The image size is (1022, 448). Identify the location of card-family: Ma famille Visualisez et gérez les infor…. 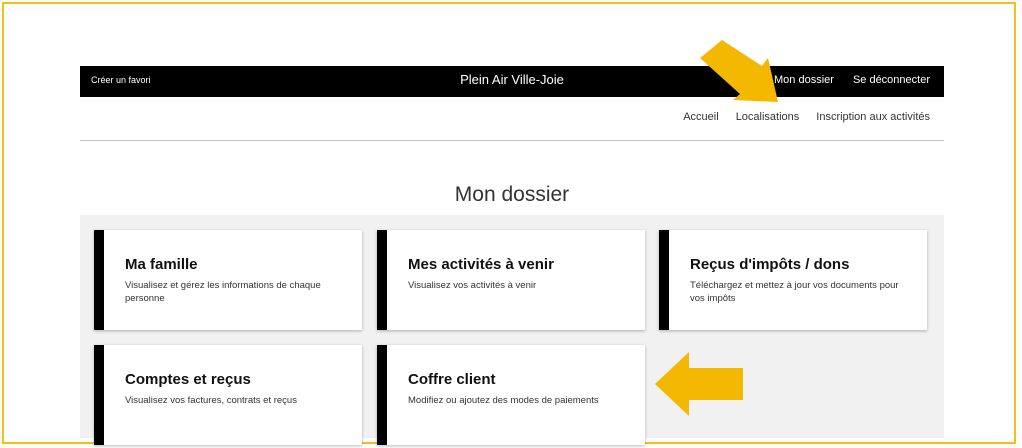
(228, 280).